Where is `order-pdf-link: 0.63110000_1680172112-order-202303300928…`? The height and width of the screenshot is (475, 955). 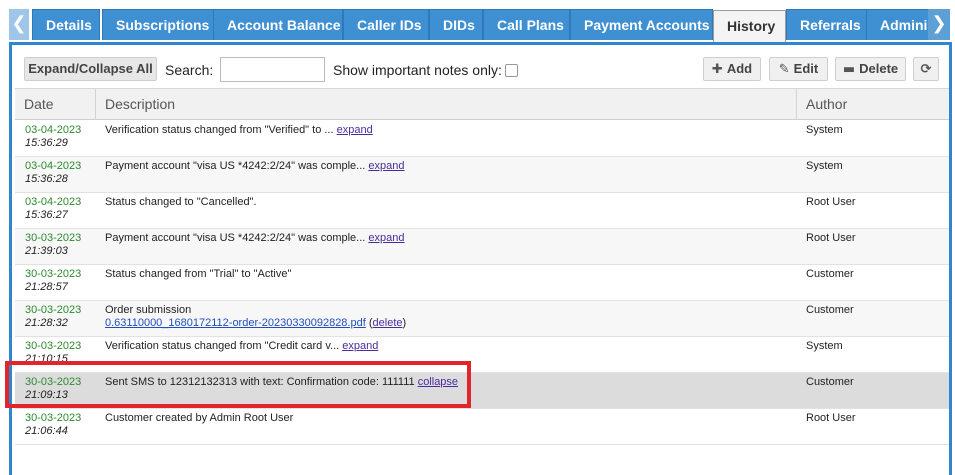
order-pdf-link: 0.63110000_1680172112-order-202303300928… is located at coordinates (235, 323).